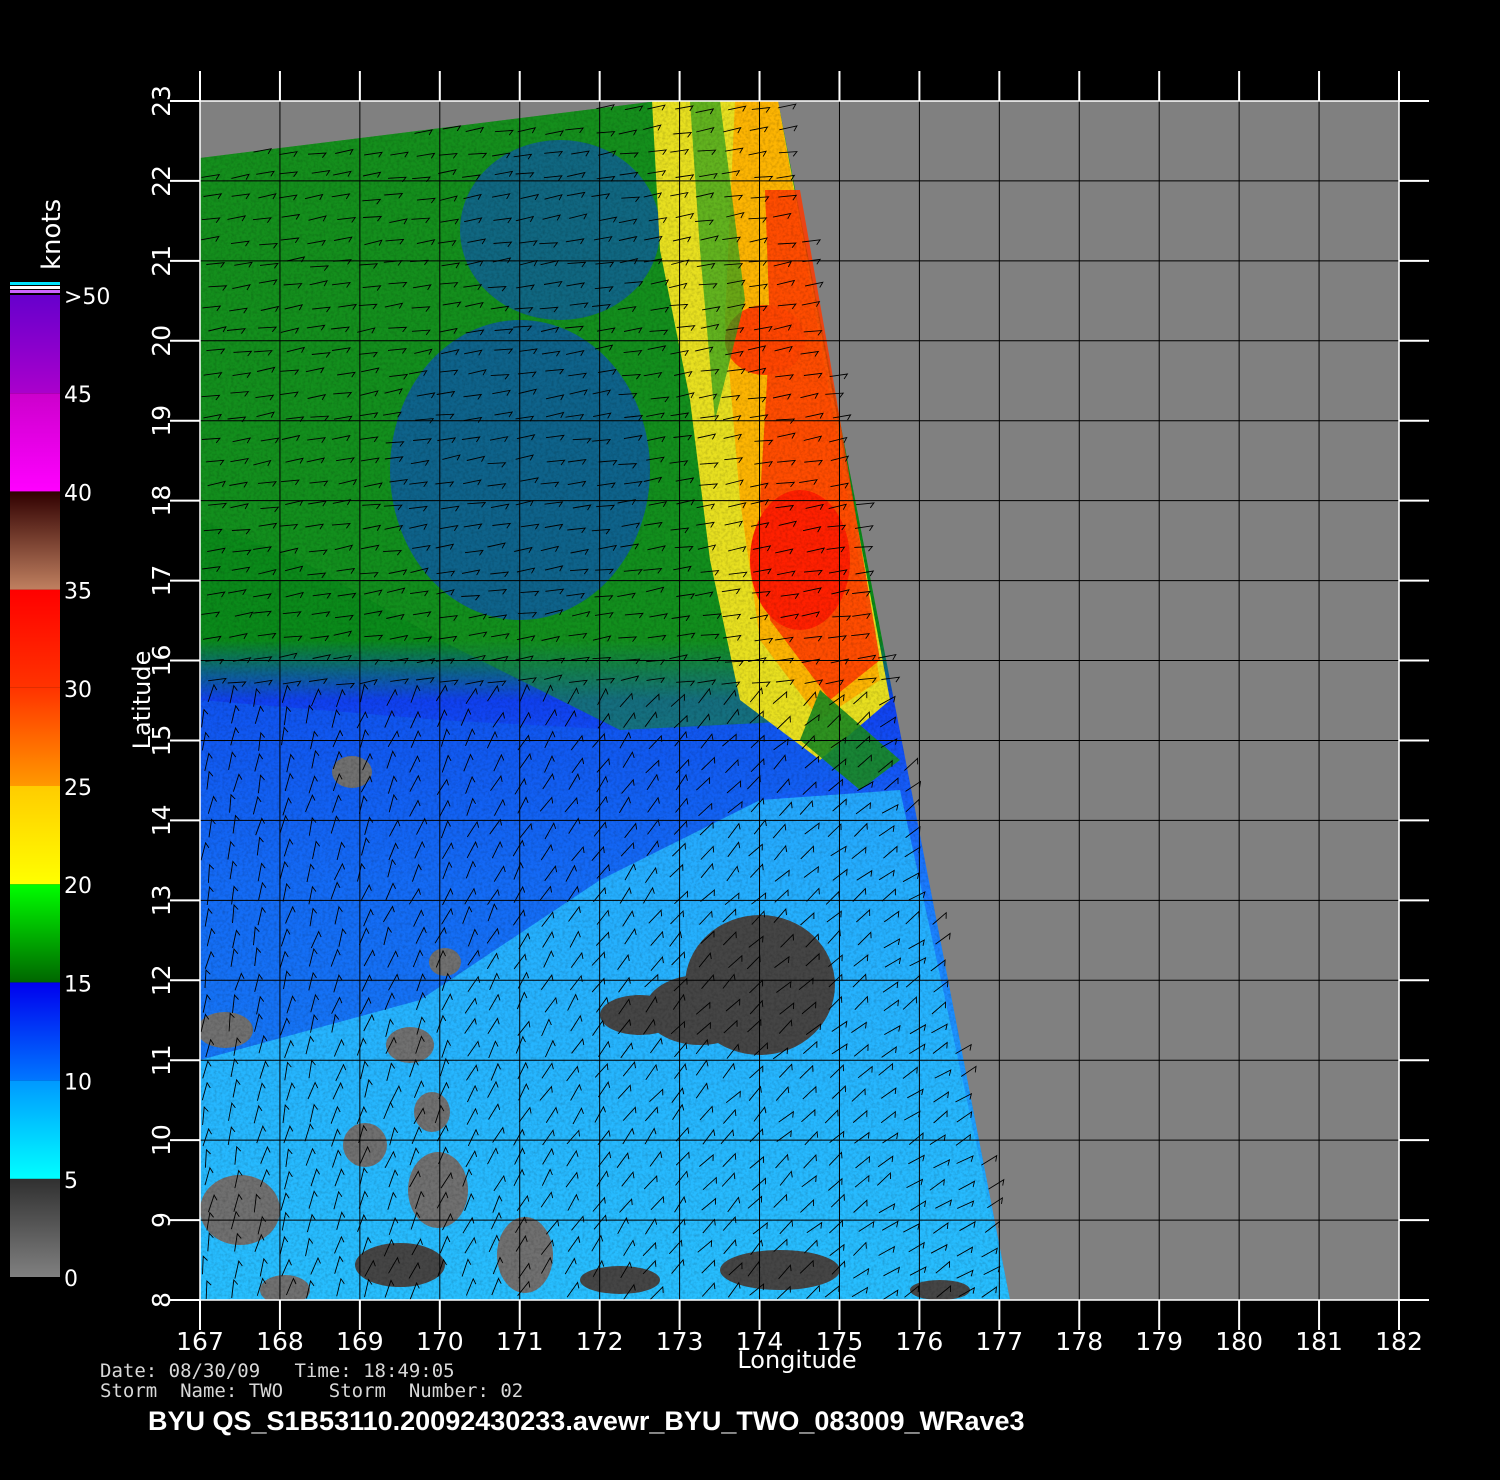 Image resolution: width=1500 pixels, height=1480 pixels. What do you see at coordinates (520, 1341) in the screenshot?
I see `lon-tick-label: 171` at bounding box center [520, 1341].